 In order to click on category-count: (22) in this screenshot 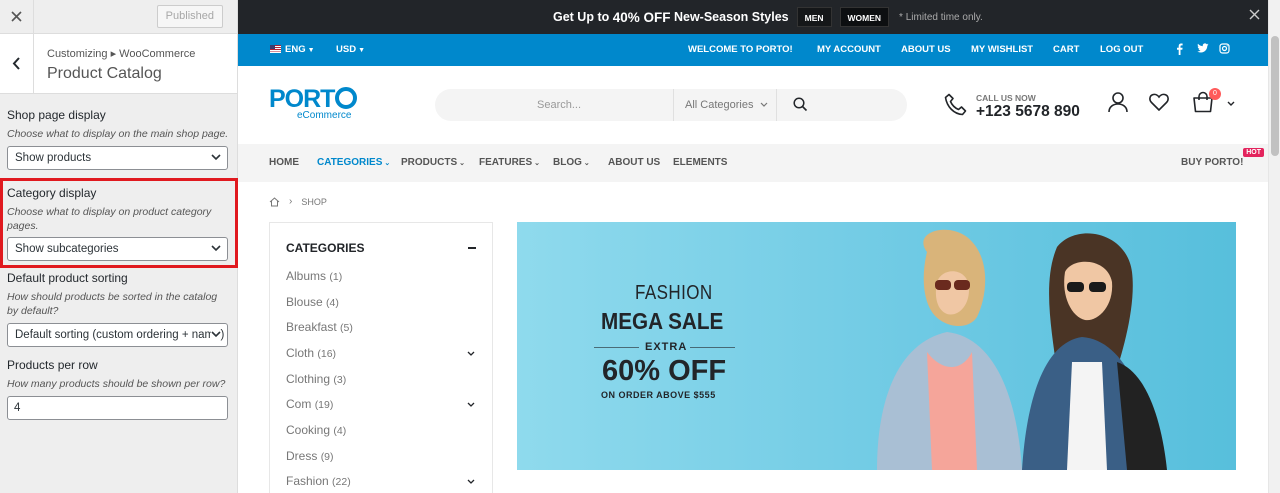, I will do `click(341, 482)`.